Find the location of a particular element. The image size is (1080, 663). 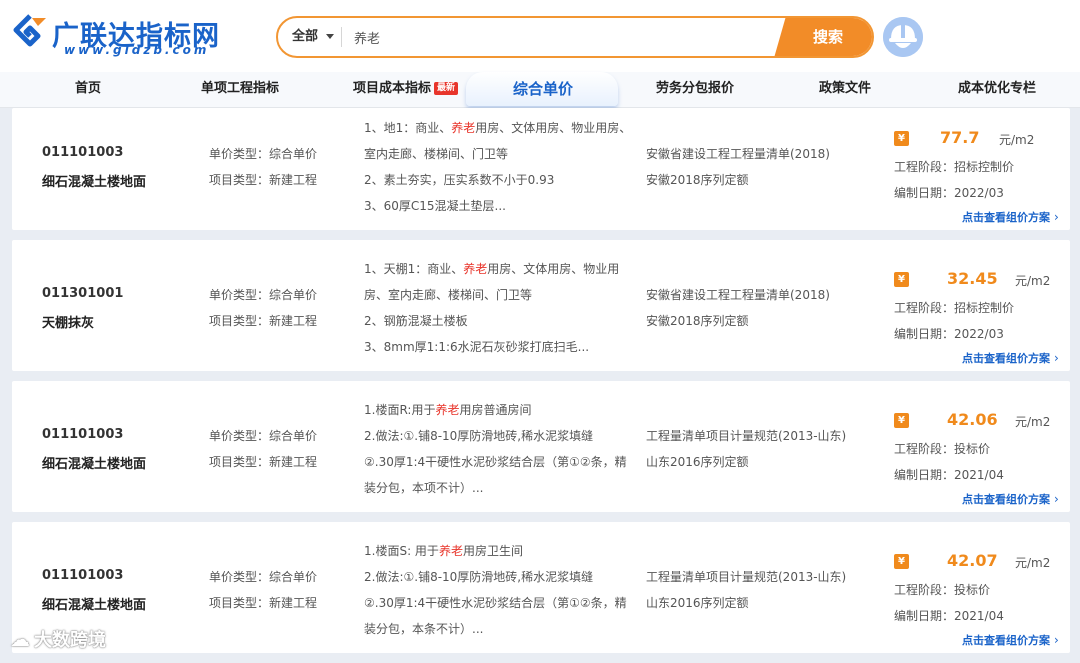

logo-url: www.gldzb.com is located at coordinates (137, 50).